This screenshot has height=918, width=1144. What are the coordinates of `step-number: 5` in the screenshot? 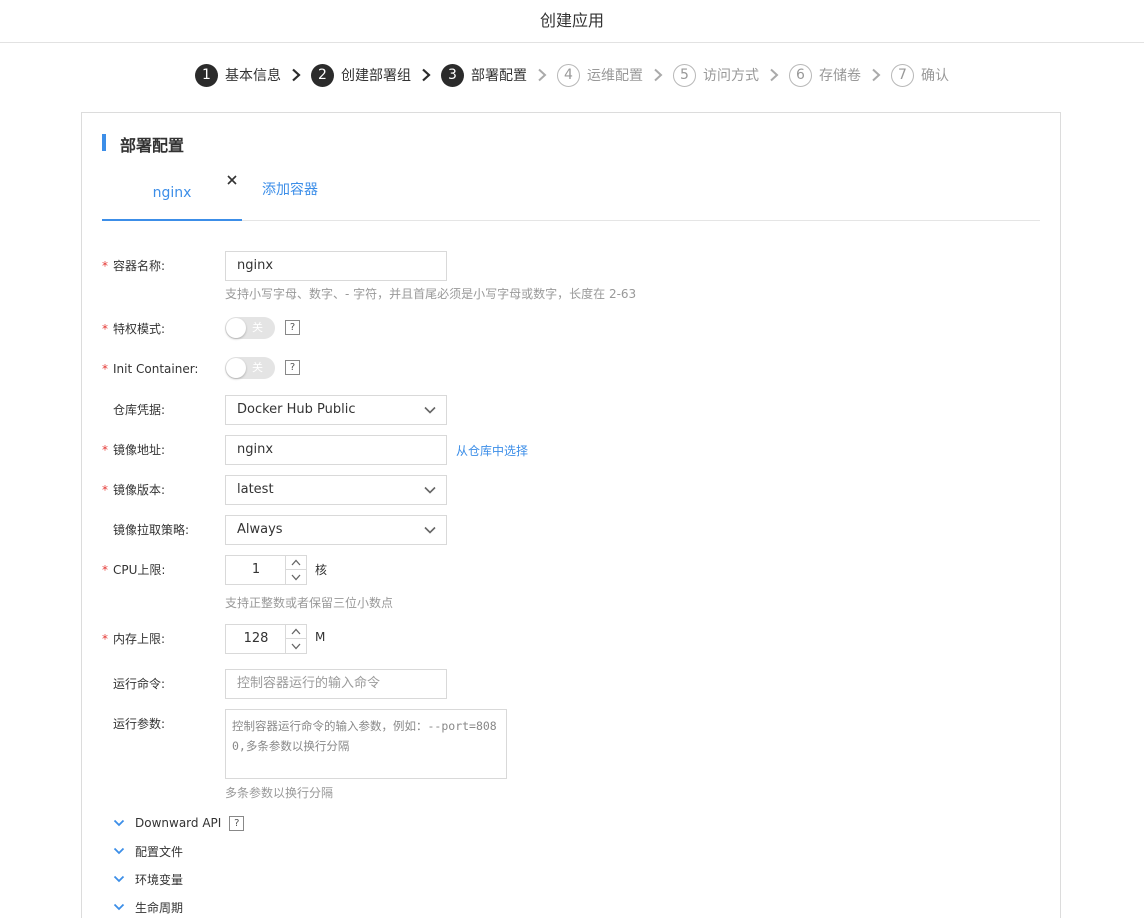 It's located at (684, 75).